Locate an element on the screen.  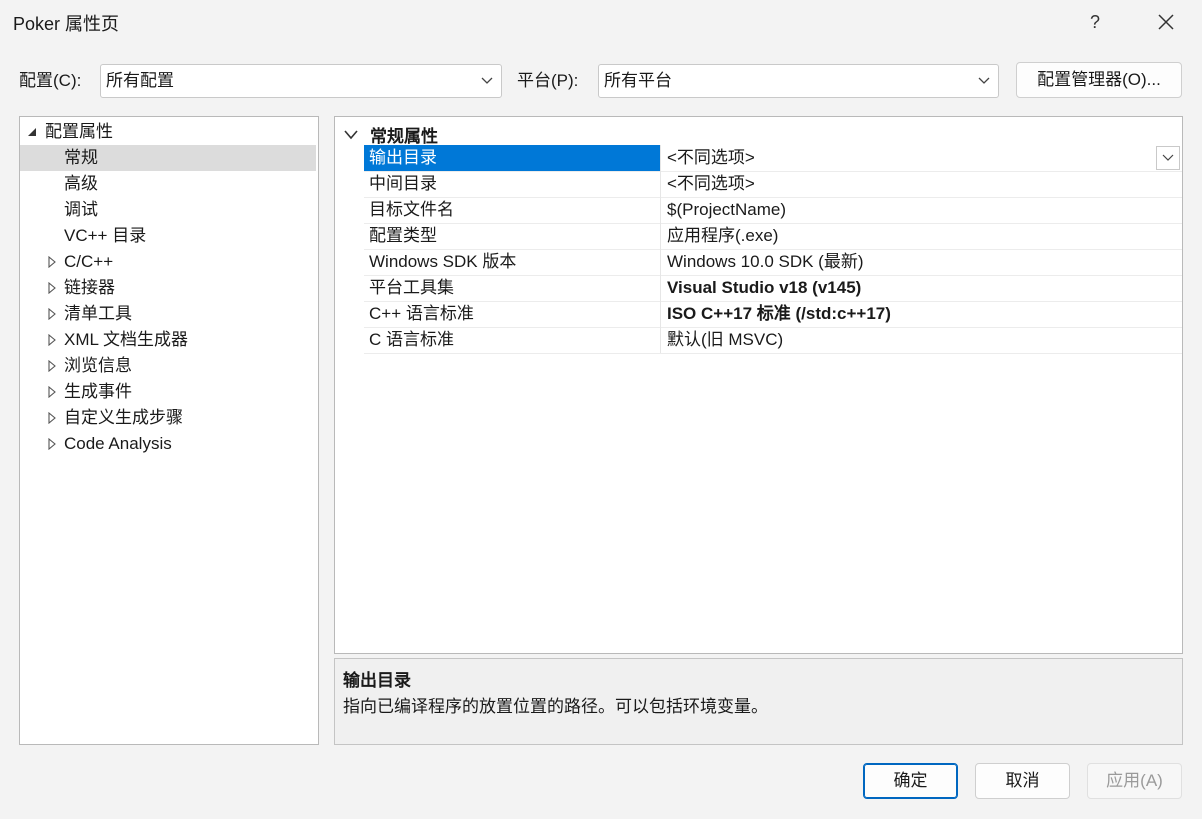
value-dropdown-button is located at coordinates (1168, 158).